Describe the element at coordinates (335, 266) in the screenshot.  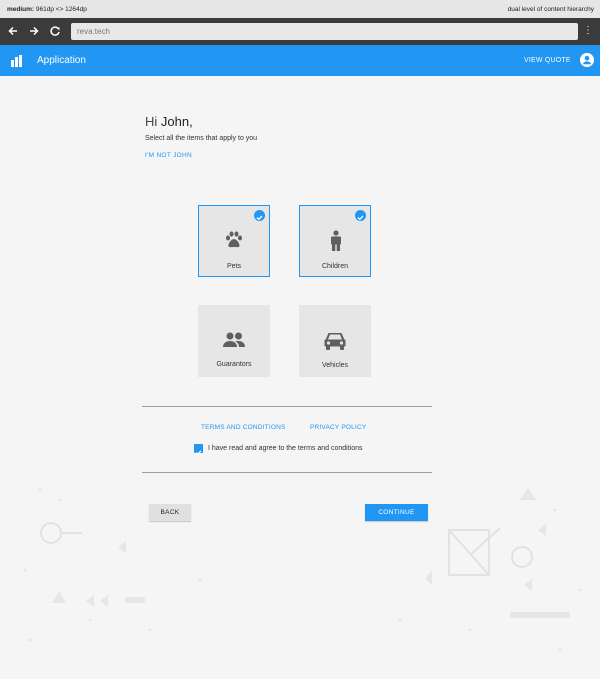
I see `option-label: Children` at that location.